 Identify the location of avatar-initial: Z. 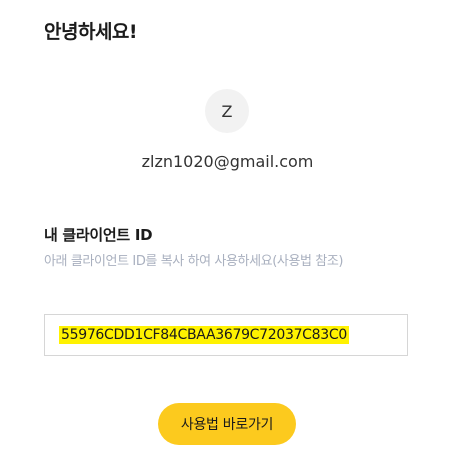
(227, 111).